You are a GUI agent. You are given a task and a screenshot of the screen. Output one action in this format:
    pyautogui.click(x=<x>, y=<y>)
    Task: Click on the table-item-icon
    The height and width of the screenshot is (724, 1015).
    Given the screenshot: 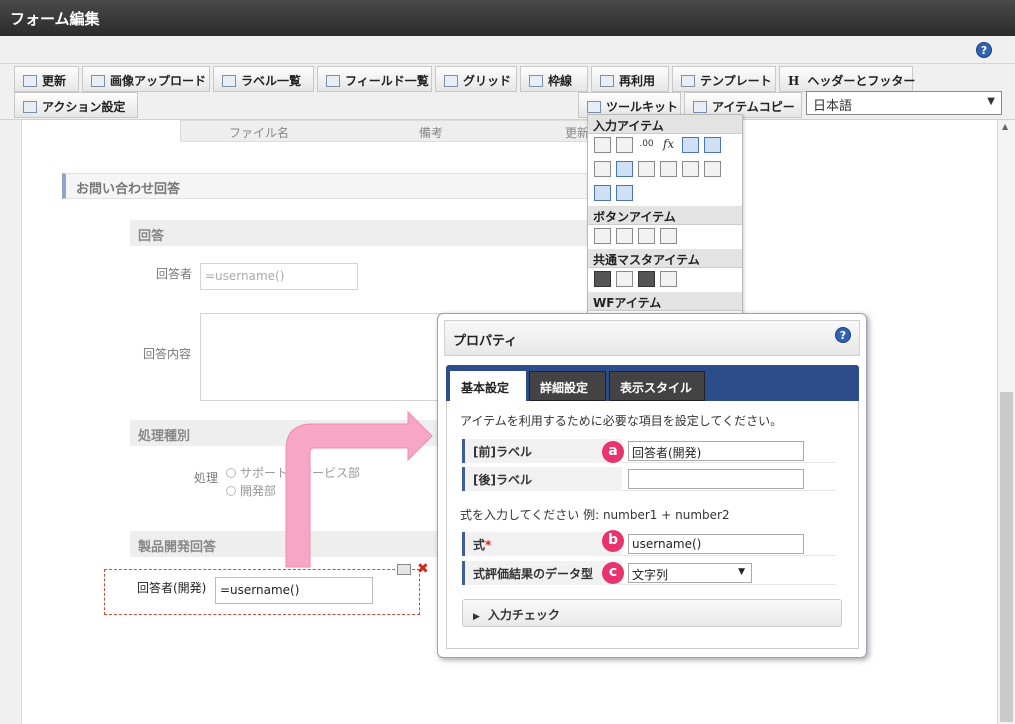 What is the action you would take?
    pyautogui.click(x=624, y=169)
    